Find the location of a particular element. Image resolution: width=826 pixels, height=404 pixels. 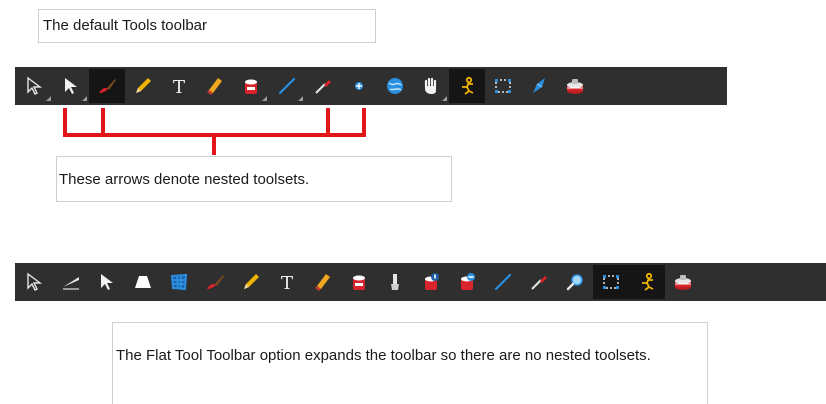

default-tool-paint-bucket is located at coordinates (251, 86).